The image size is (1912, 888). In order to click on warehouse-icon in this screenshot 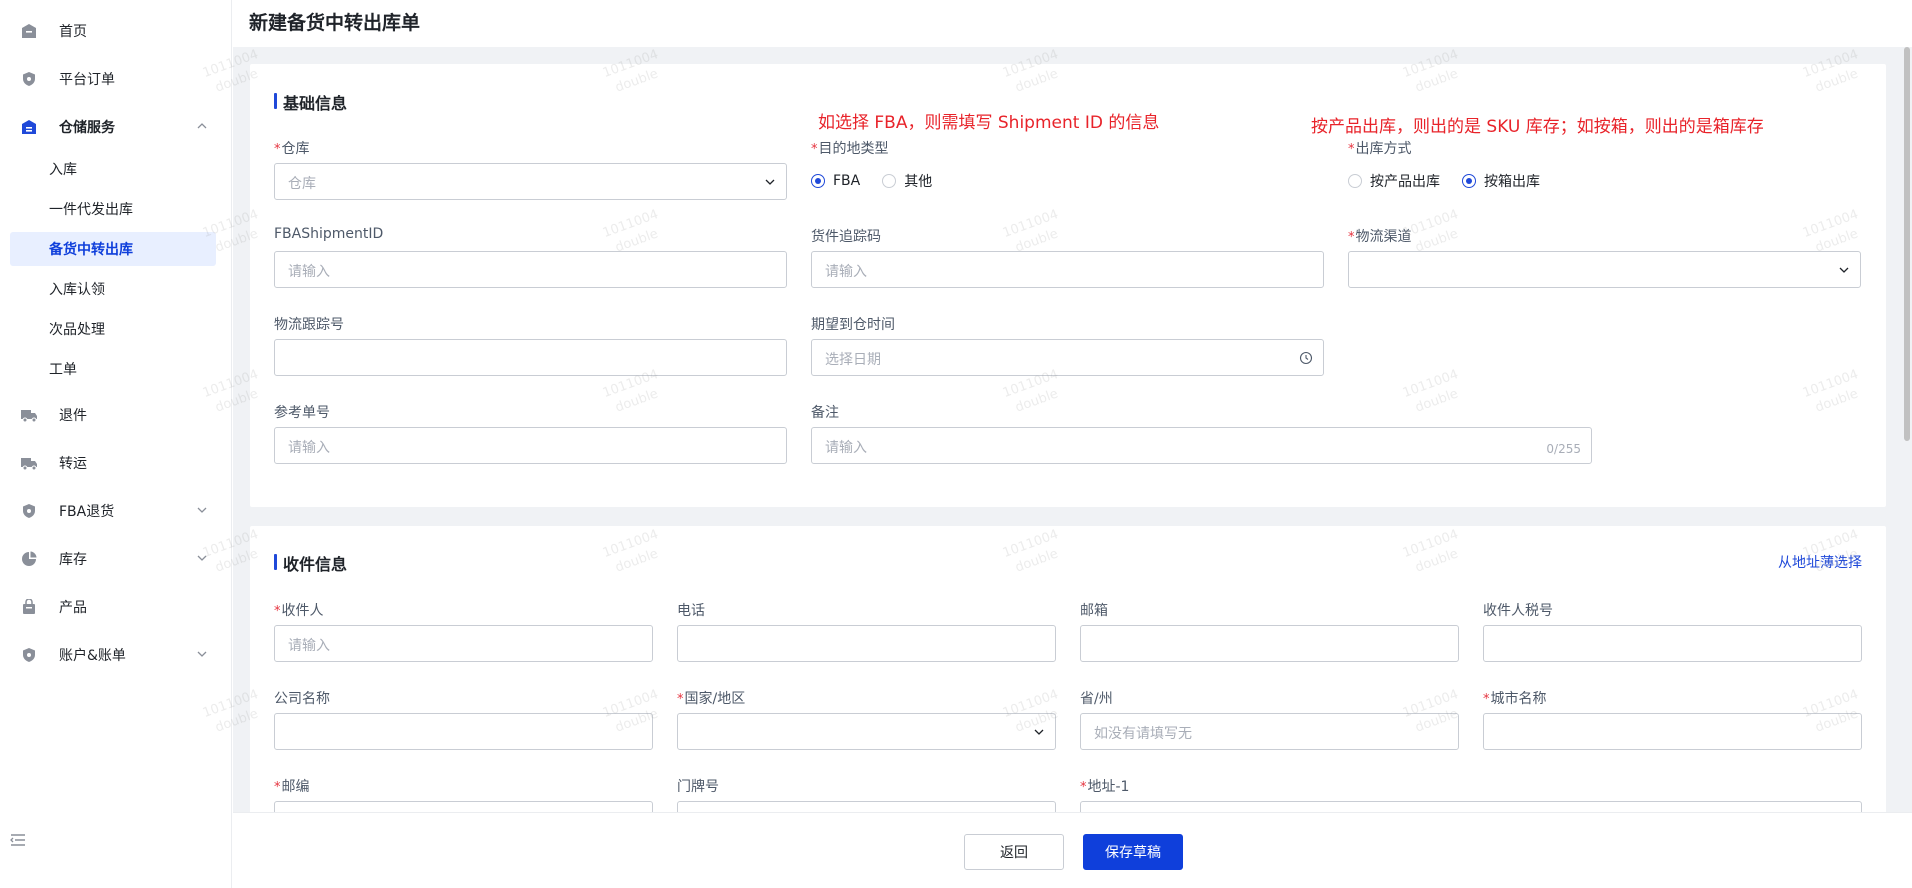, I will do `click(29, 127)`.